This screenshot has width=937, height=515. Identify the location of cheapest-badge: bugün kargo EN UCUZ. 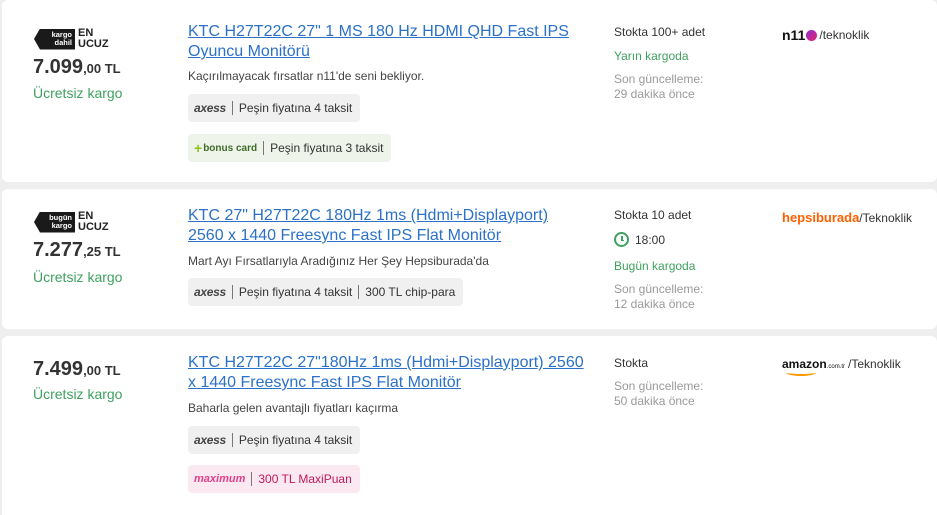
(71, 222).